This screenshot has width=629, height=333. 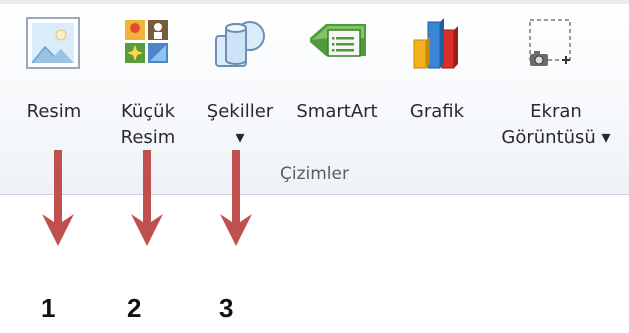 I want to click on screenshot-label-line1: Ekran, so click(x=556, y=111).